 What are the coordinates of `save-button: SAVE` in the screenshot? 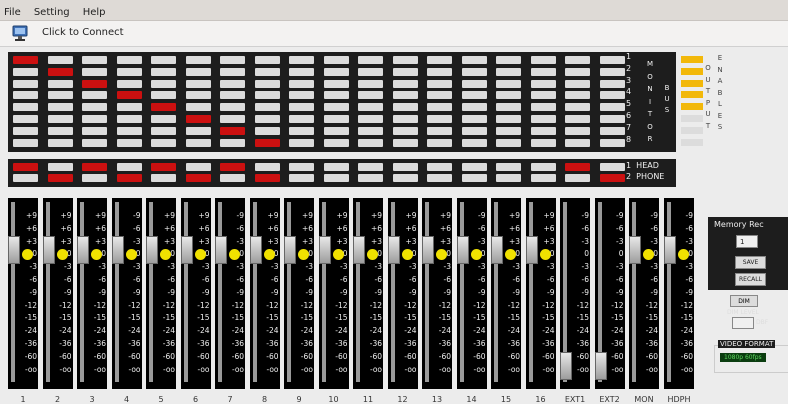 It's located at (750, 262).